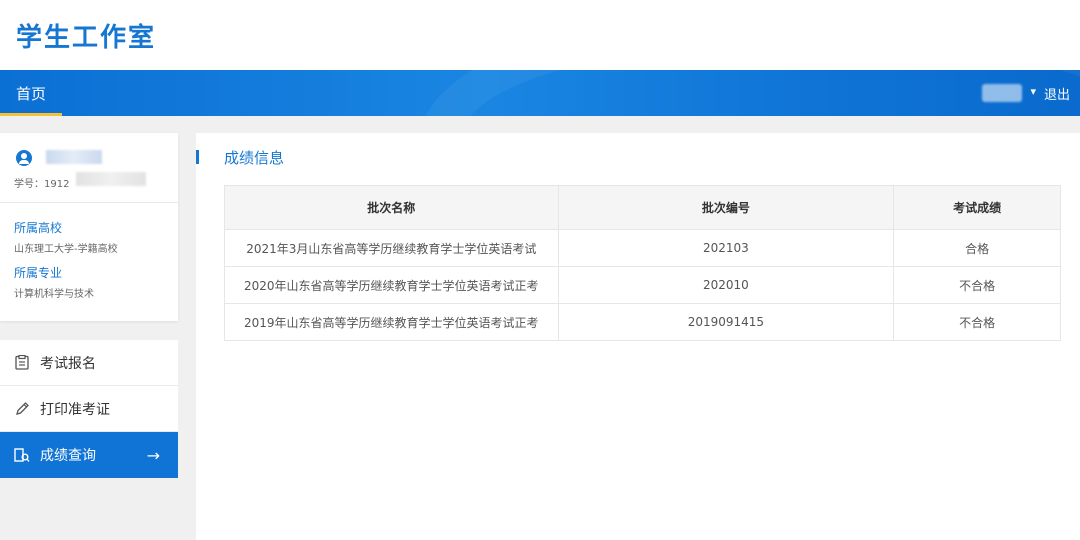 This screenshot has height=540, width=1080. I want to click on search-icon, so click(22, 455).